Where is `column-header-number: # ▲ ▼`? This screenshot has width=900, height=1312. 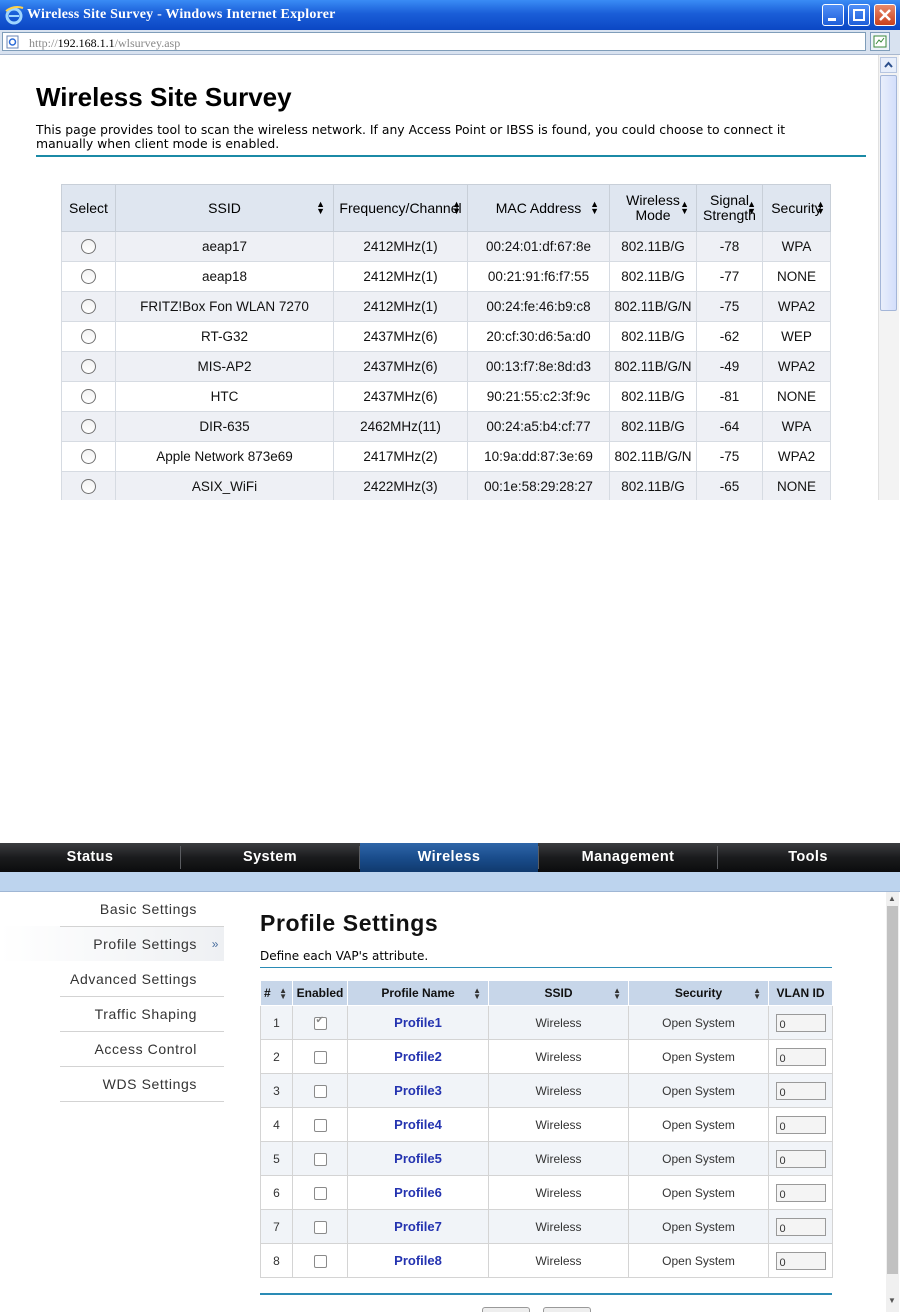
column-header-number: # ▲ ▼ is located at coordinates (276, 993).